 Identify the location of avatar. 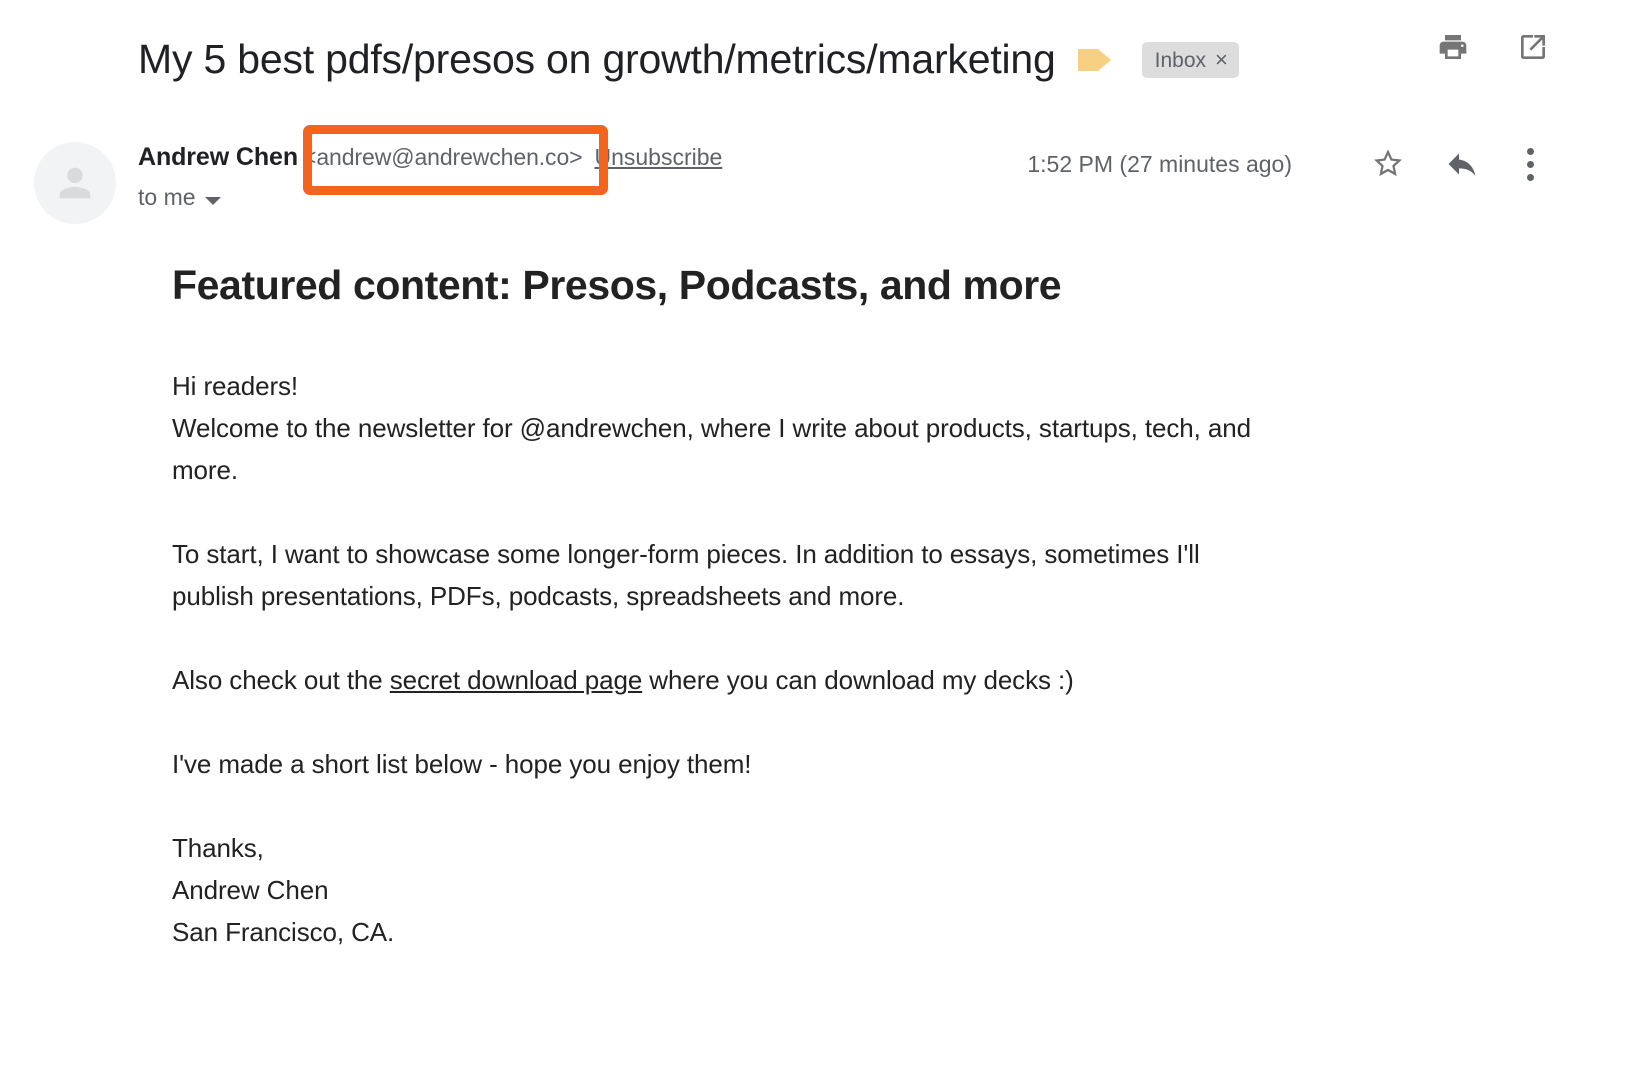
(75, 183).